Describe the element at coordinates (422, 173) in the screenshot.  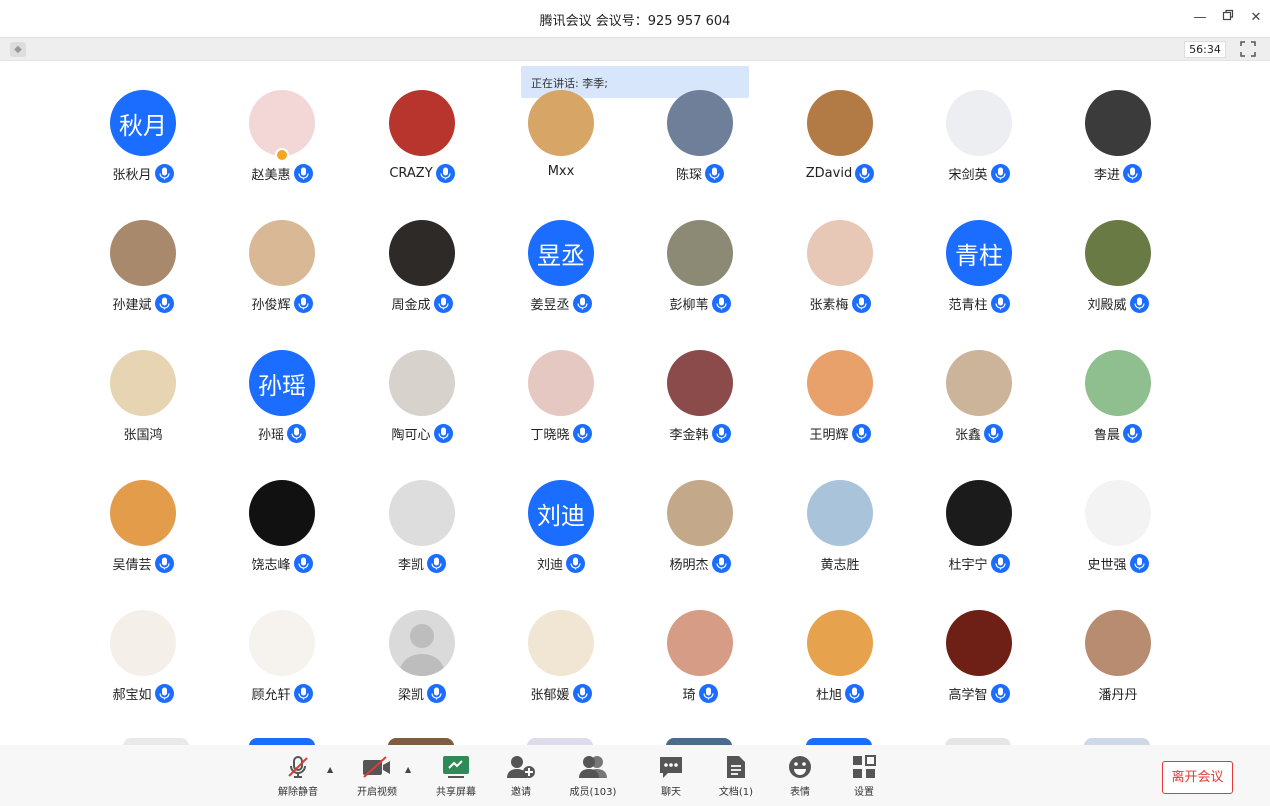
I see `participant-name-row: CRAZY` at that location.